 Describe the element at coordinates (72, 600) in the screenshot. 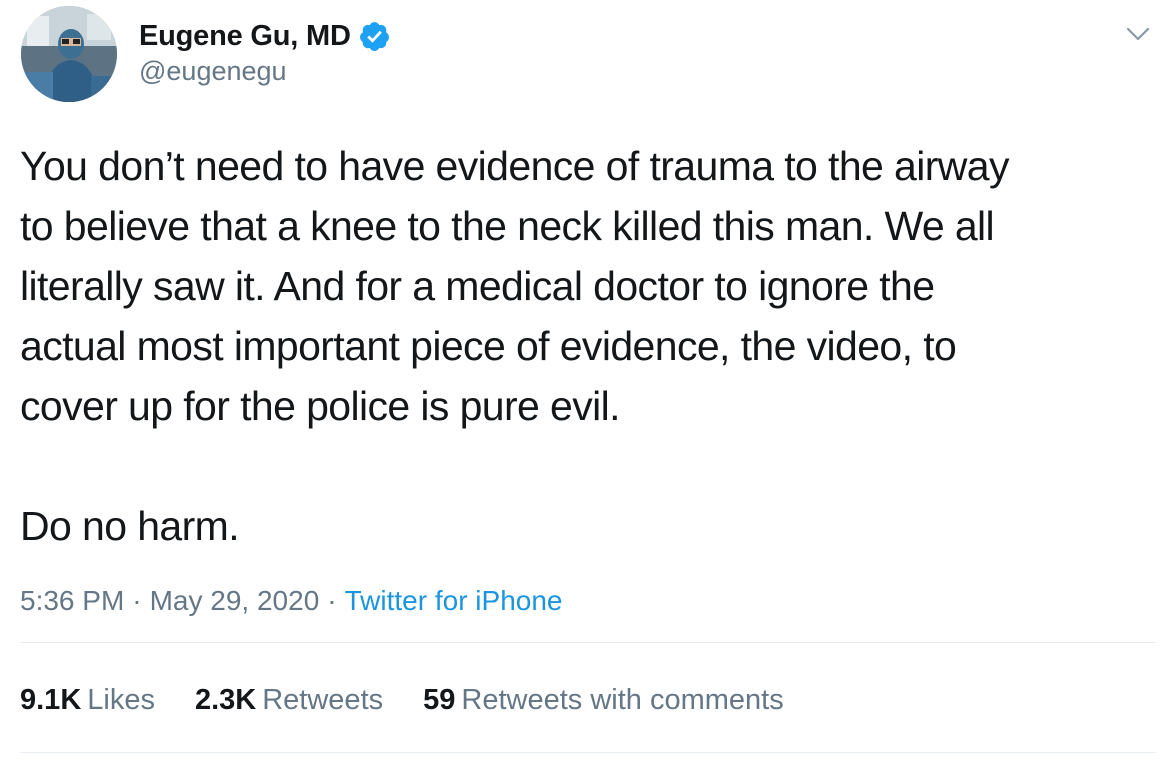

I see `tweet-time: 5:36 PM` at that location.